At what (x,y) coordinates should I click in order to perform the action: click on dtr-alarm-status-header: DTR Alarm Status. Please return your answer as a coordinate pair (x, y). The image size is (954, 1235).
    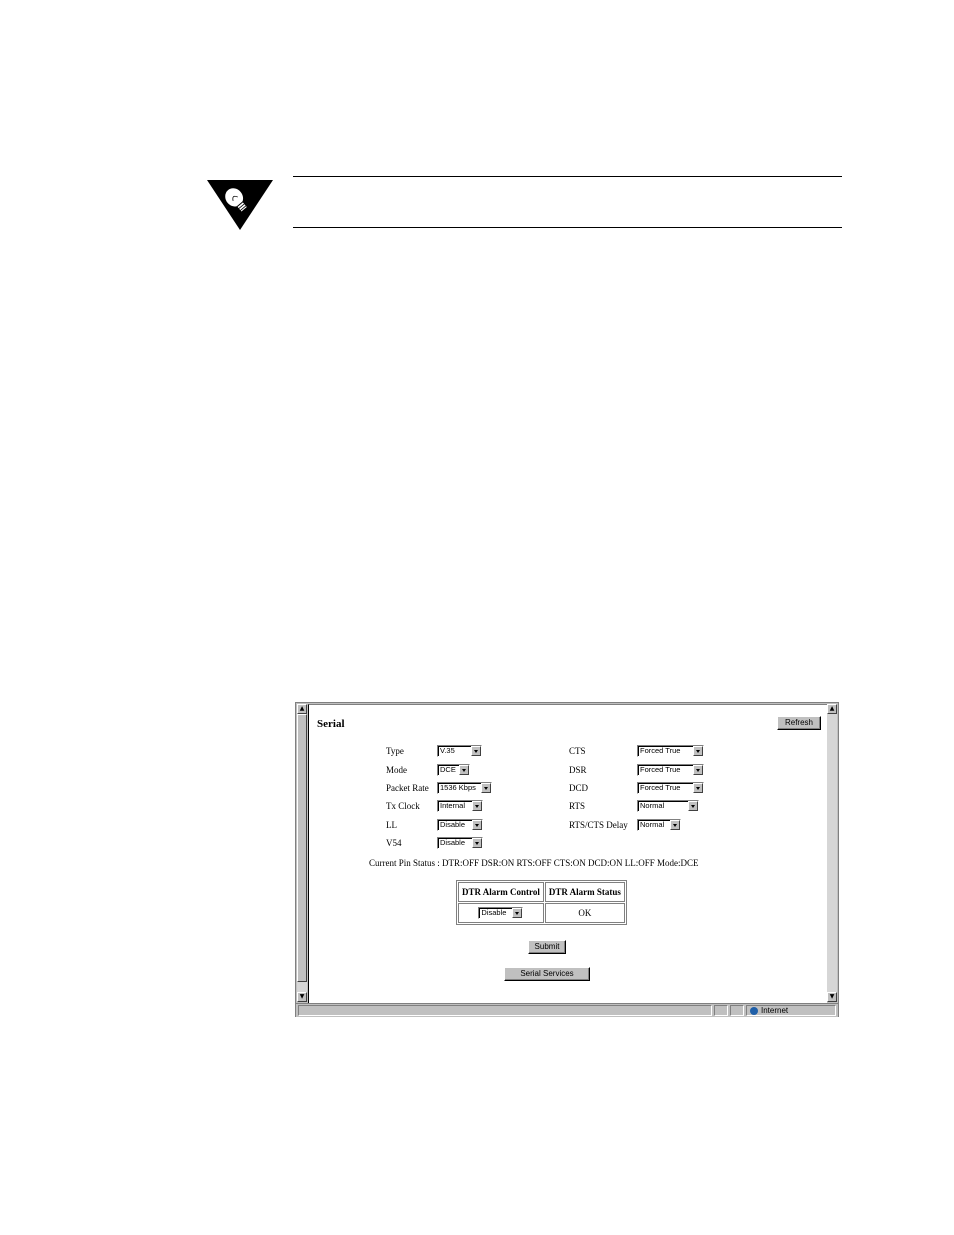
    Looking at the image, I should click on (584, 892).